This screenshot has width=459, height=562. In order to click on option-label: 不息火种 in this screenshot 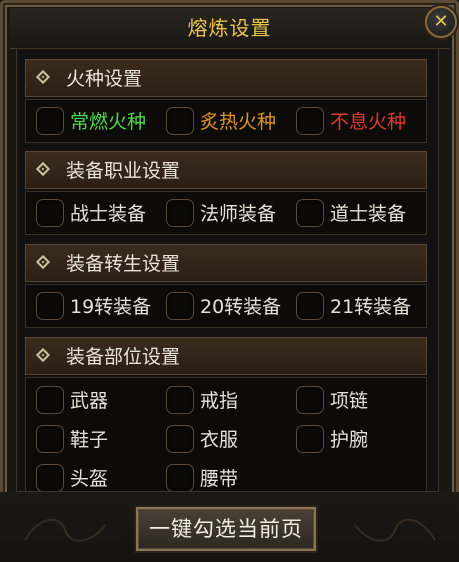, I will do `click(368, 122)`.